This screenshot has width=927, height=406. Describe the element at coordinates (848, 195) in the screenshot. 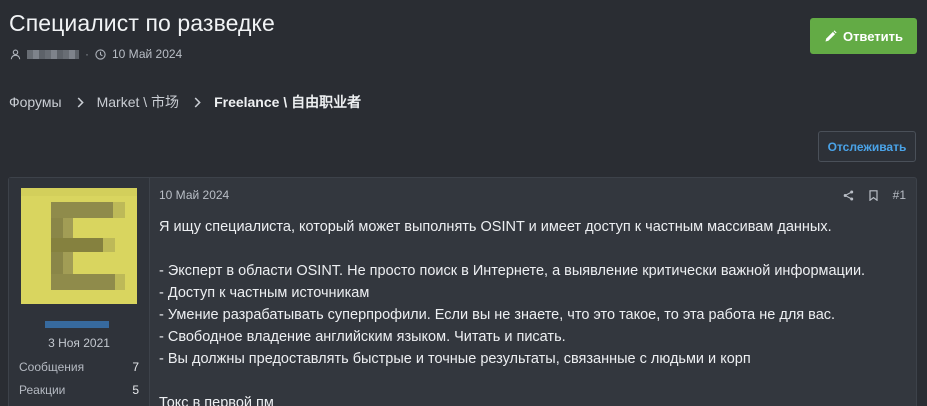

I see `share-icon` at that location.